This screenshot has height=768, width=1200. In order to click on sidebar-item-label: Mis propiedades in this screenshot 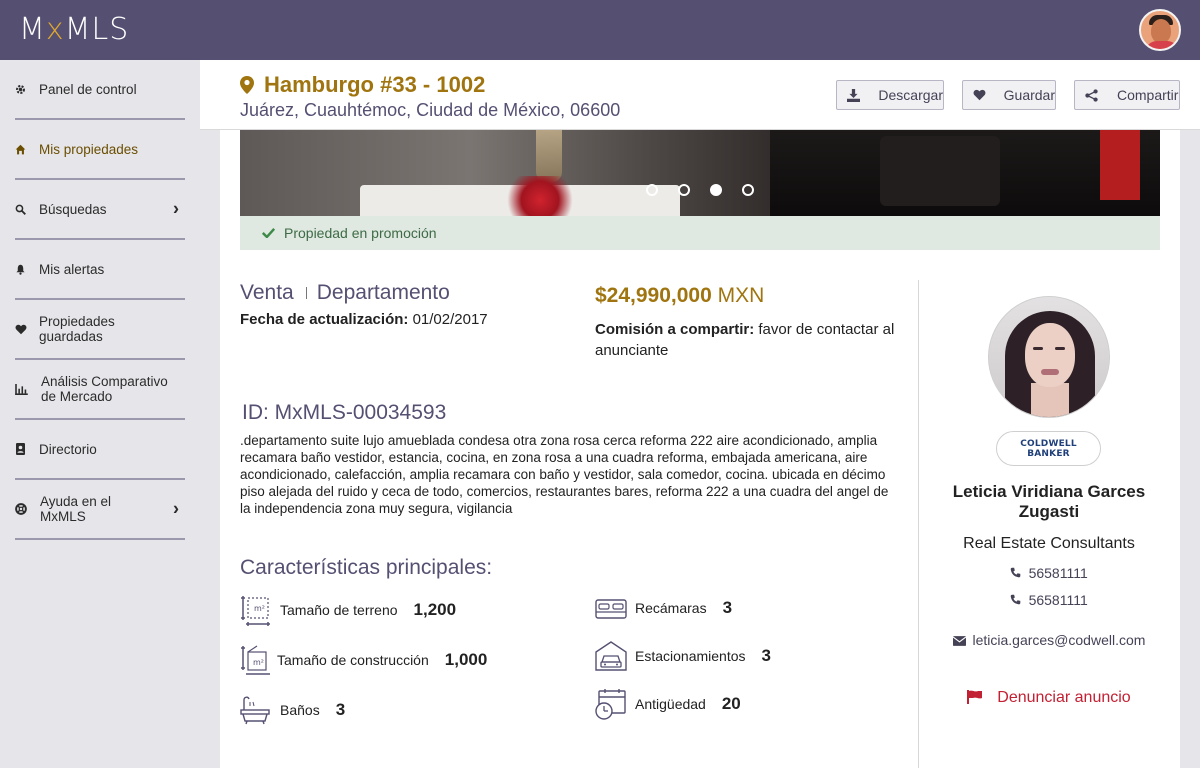, I will do `click(89, 149)`.